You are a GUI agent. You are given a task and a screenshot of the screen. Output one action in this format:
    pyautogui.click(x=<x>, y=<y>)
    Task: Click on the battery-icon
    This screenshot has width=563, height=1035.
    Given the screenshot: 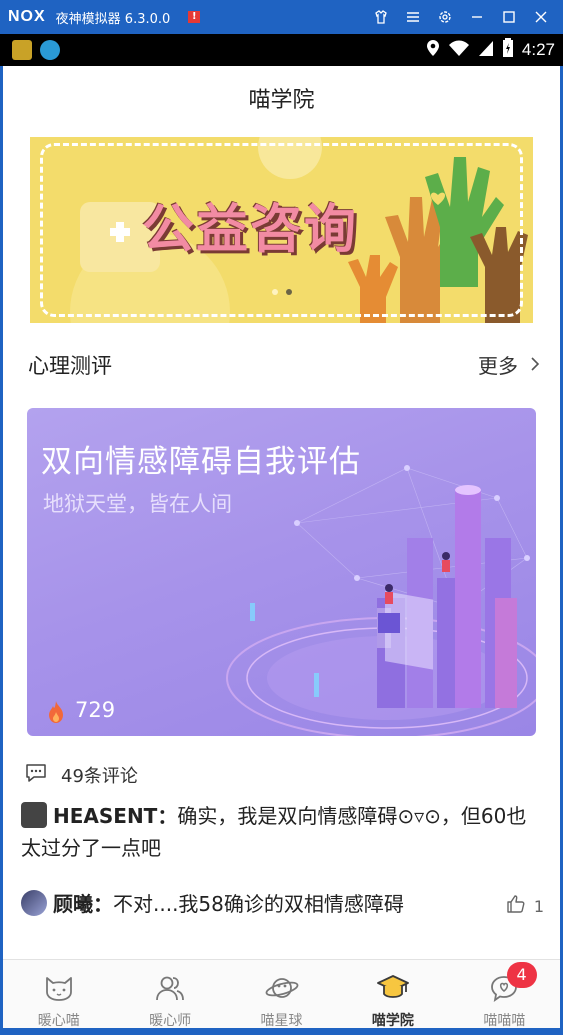 What is the action you would take?
    pyautogui.click(x=508, y=50)
    